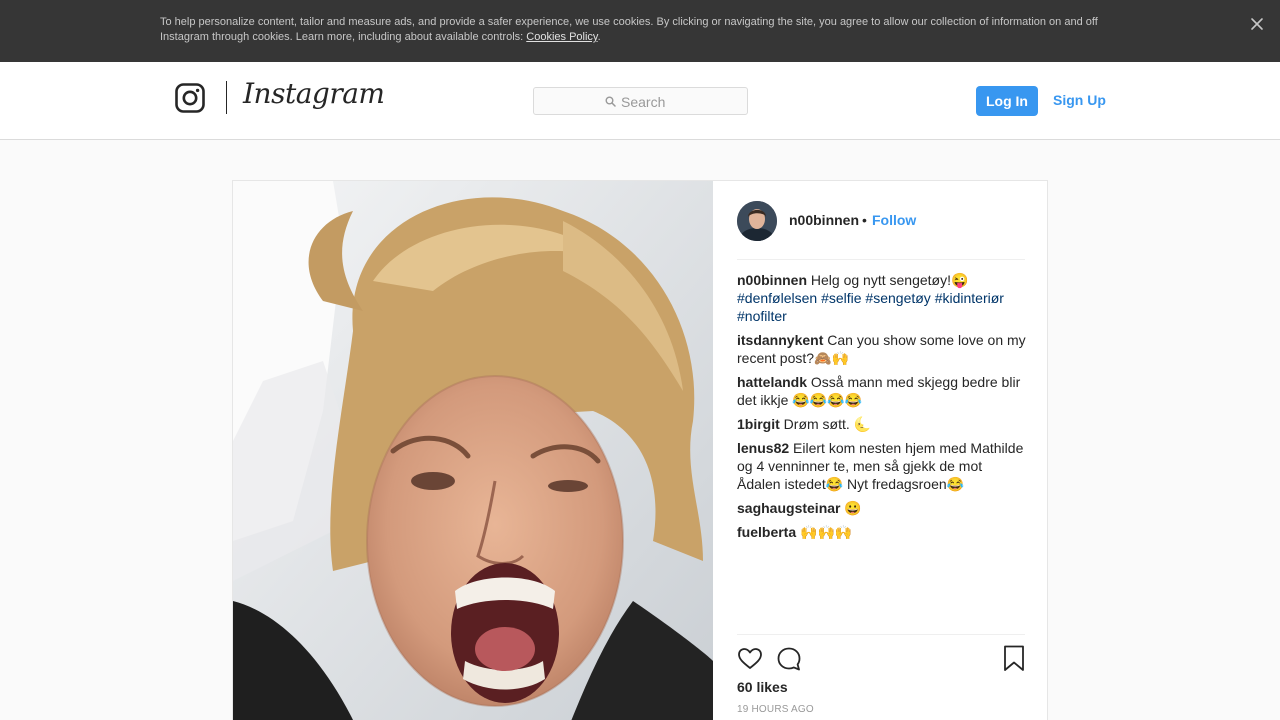  I want to click on avatar-image, so click(757, 221).